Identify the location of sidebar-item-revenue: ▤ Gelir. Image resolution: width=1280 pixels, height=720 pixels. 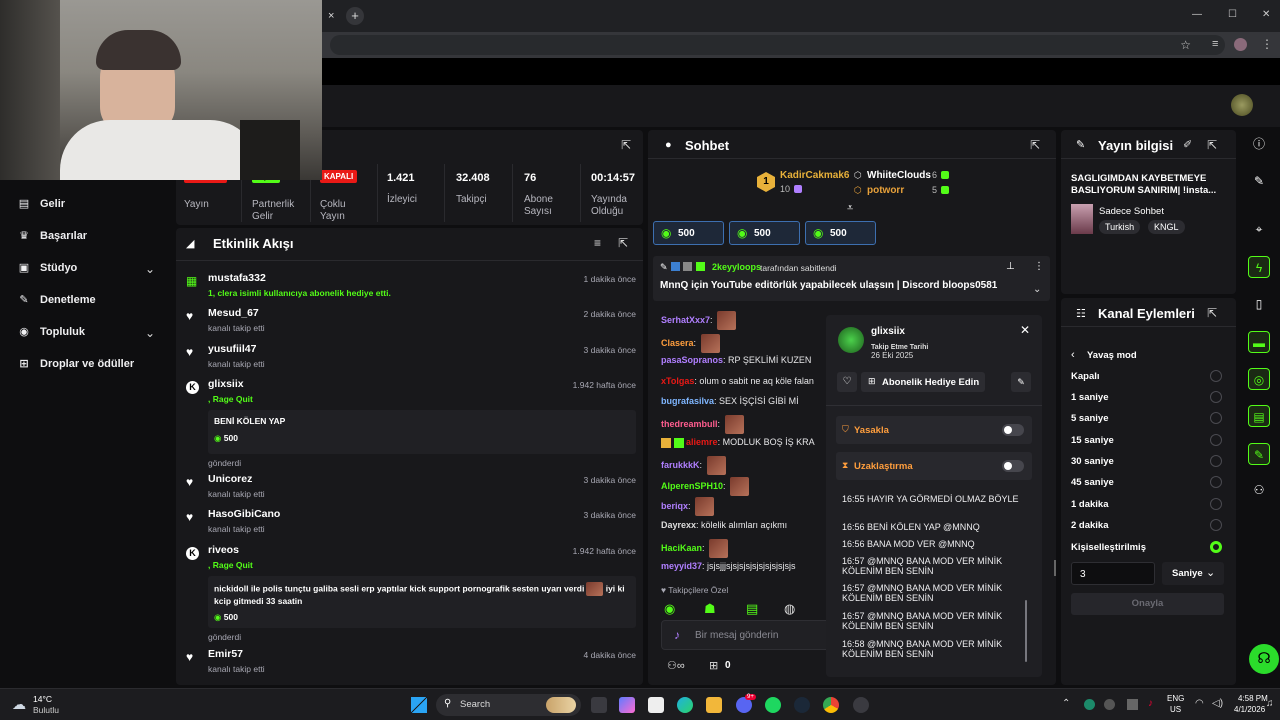
(41, 204).